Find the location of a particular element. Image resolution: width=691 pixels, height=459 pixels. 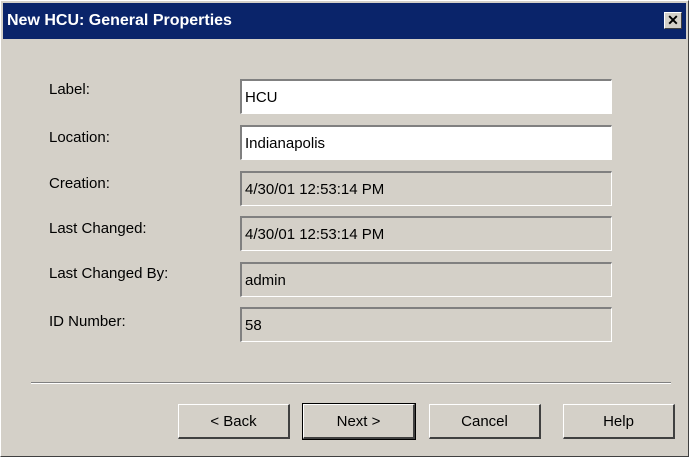

last-changed-field-label: Last Changed: is located at coordinates (98, 228).